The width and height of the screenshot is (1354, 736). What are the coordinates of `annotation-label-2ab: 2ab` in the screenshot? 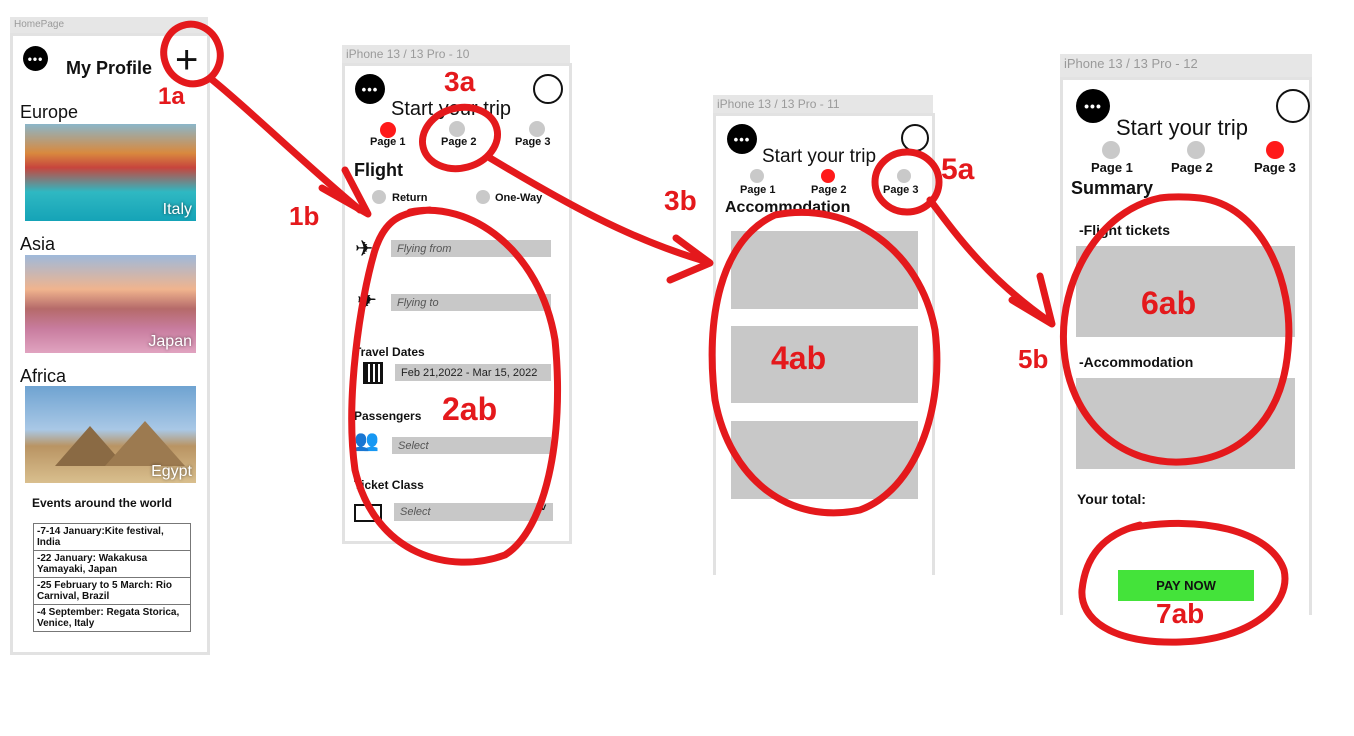 It's located at (470, 409).